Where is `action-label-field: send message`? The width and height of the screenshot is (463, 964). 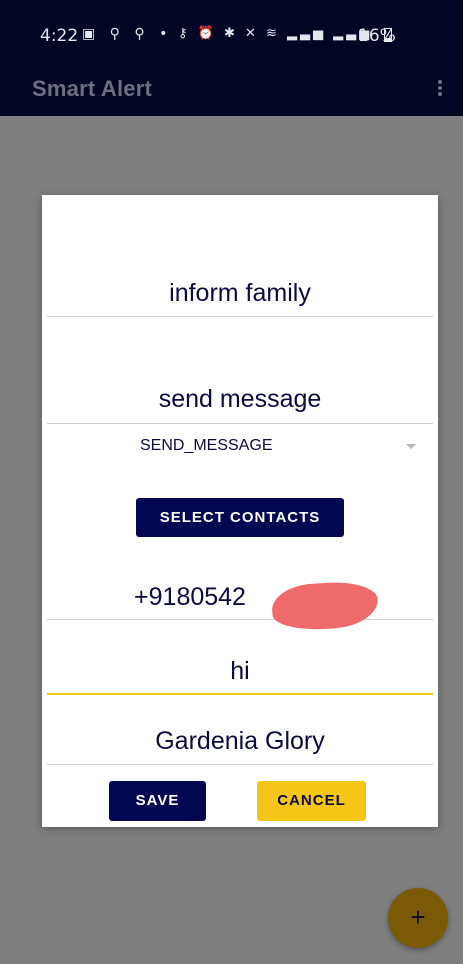
action-label-field: send message is located at coordinates (240, 404).